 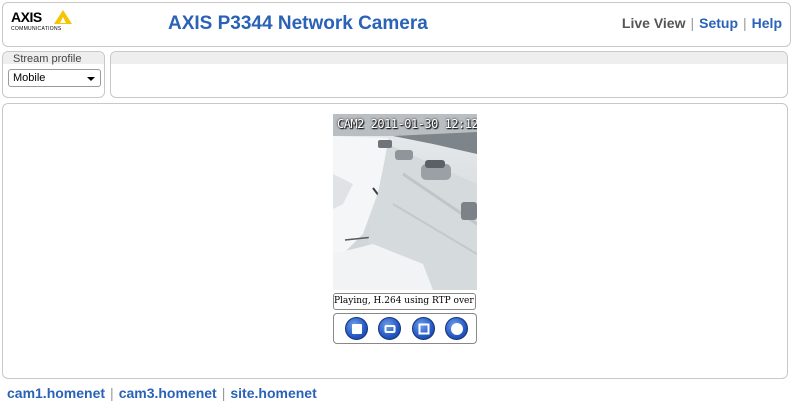 I want to click on fullscreen-icon, so click(x=423, y=328).